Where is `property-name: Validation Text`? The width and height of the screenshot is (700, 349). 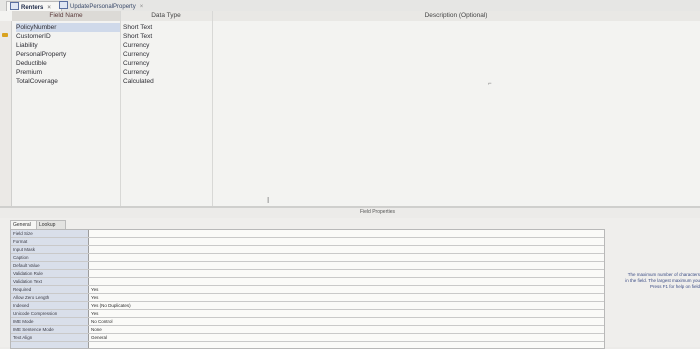
property-name: Validation Text is located at coordinates (27, 281).